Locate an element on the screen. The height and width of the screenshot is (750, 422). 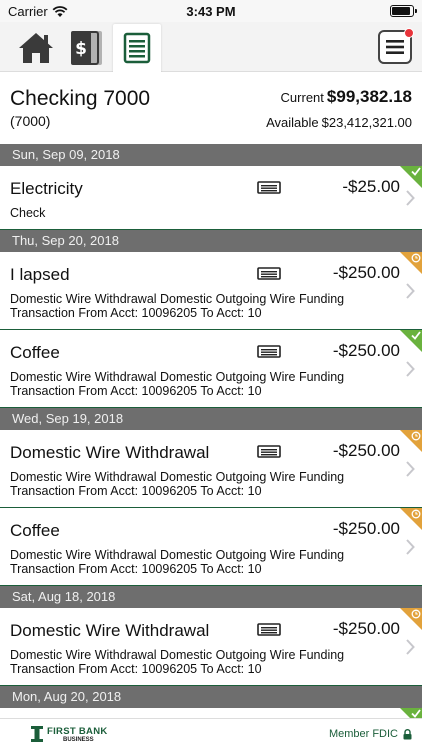
transaction-title: Electricity is located at coordinates (46, 188).